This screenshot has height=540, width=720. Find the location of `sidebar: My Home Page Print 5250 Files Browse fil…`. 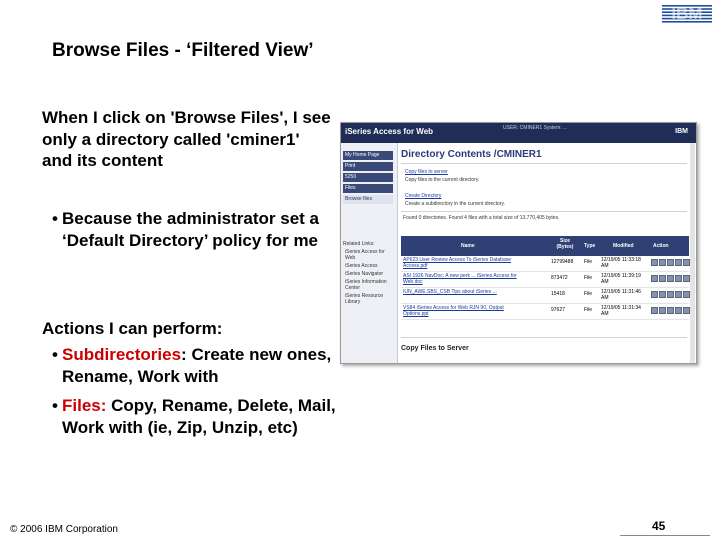

sidebar: My Home Page Print 5250 Files Browse fil… is located at coordinates (369, 253).